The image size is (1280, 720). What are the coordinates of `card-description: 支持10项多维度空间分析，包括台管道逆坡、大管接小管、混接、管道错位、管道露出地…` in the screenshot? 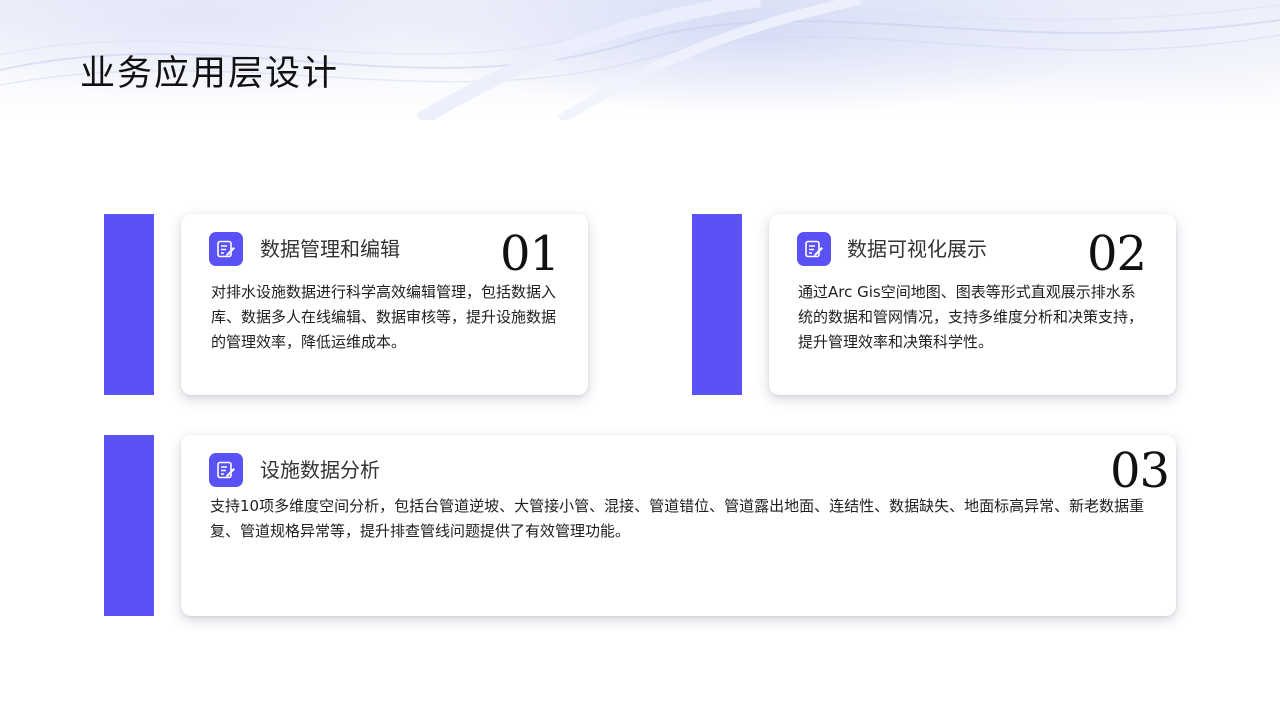 It's located at (677, 518).